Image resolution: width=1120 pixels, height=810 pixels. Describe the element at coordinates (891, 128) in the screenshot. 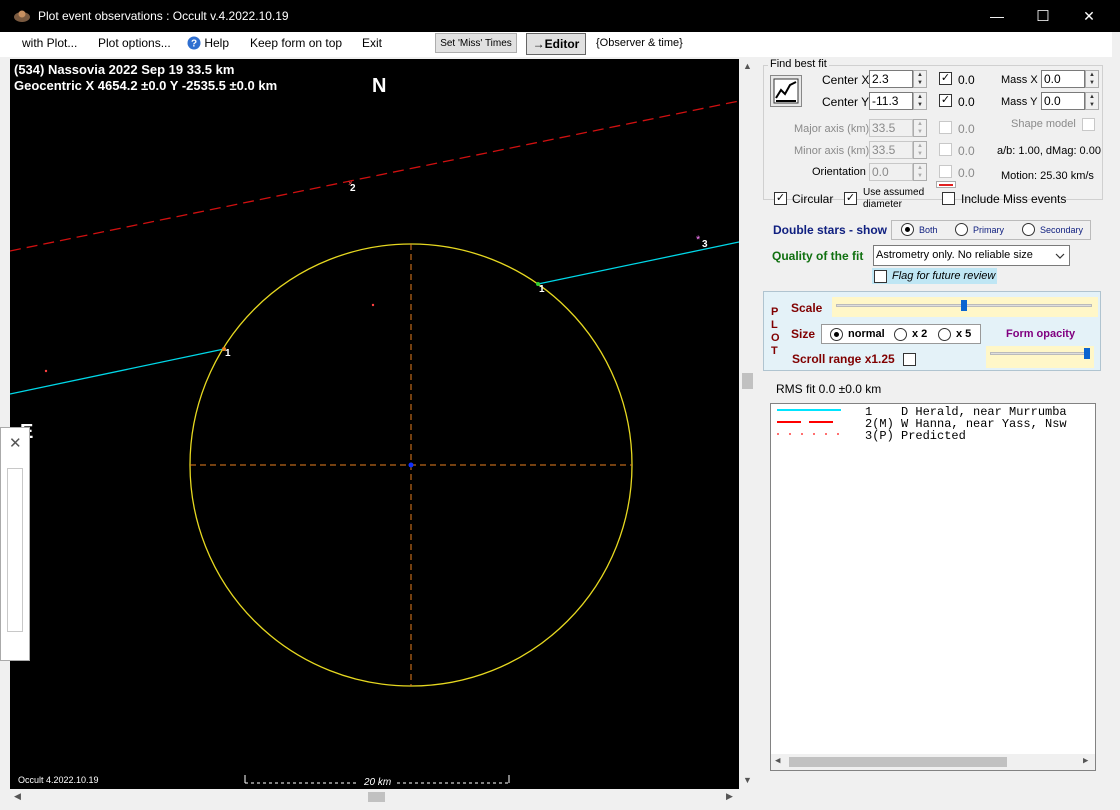

I see `major-axis-input: 33.5` at that location.